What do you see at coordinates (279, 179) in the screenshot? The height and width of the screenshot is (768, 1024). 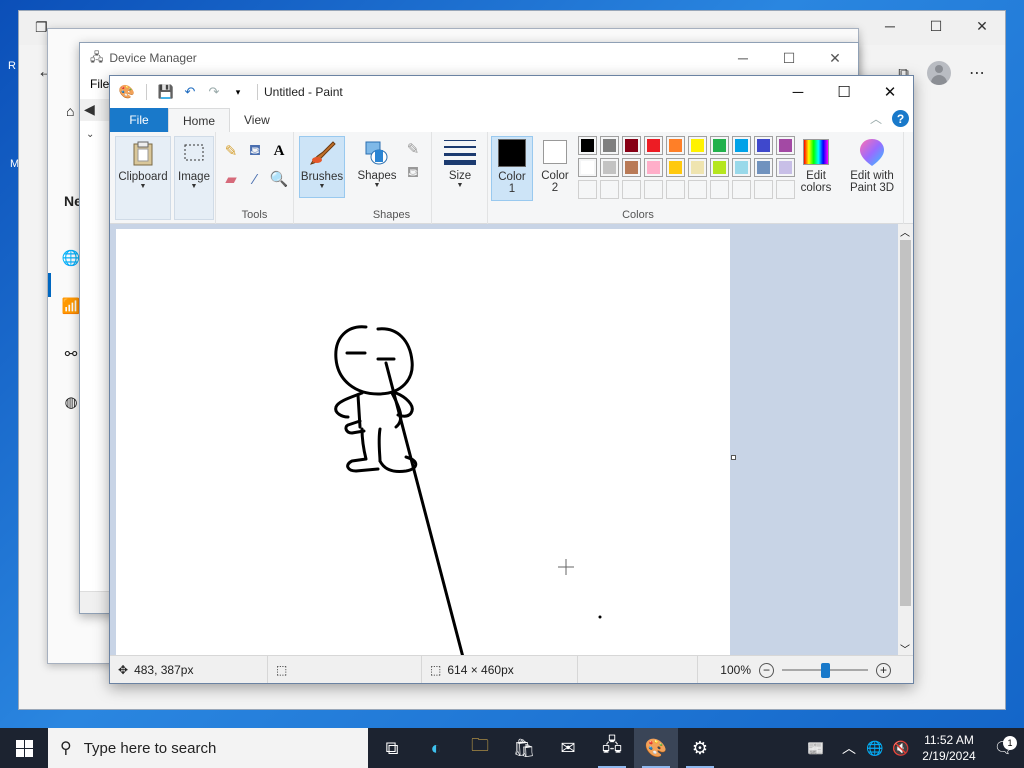 I see `magnifier-icon: 🔍` at bounding box center [279, 179].